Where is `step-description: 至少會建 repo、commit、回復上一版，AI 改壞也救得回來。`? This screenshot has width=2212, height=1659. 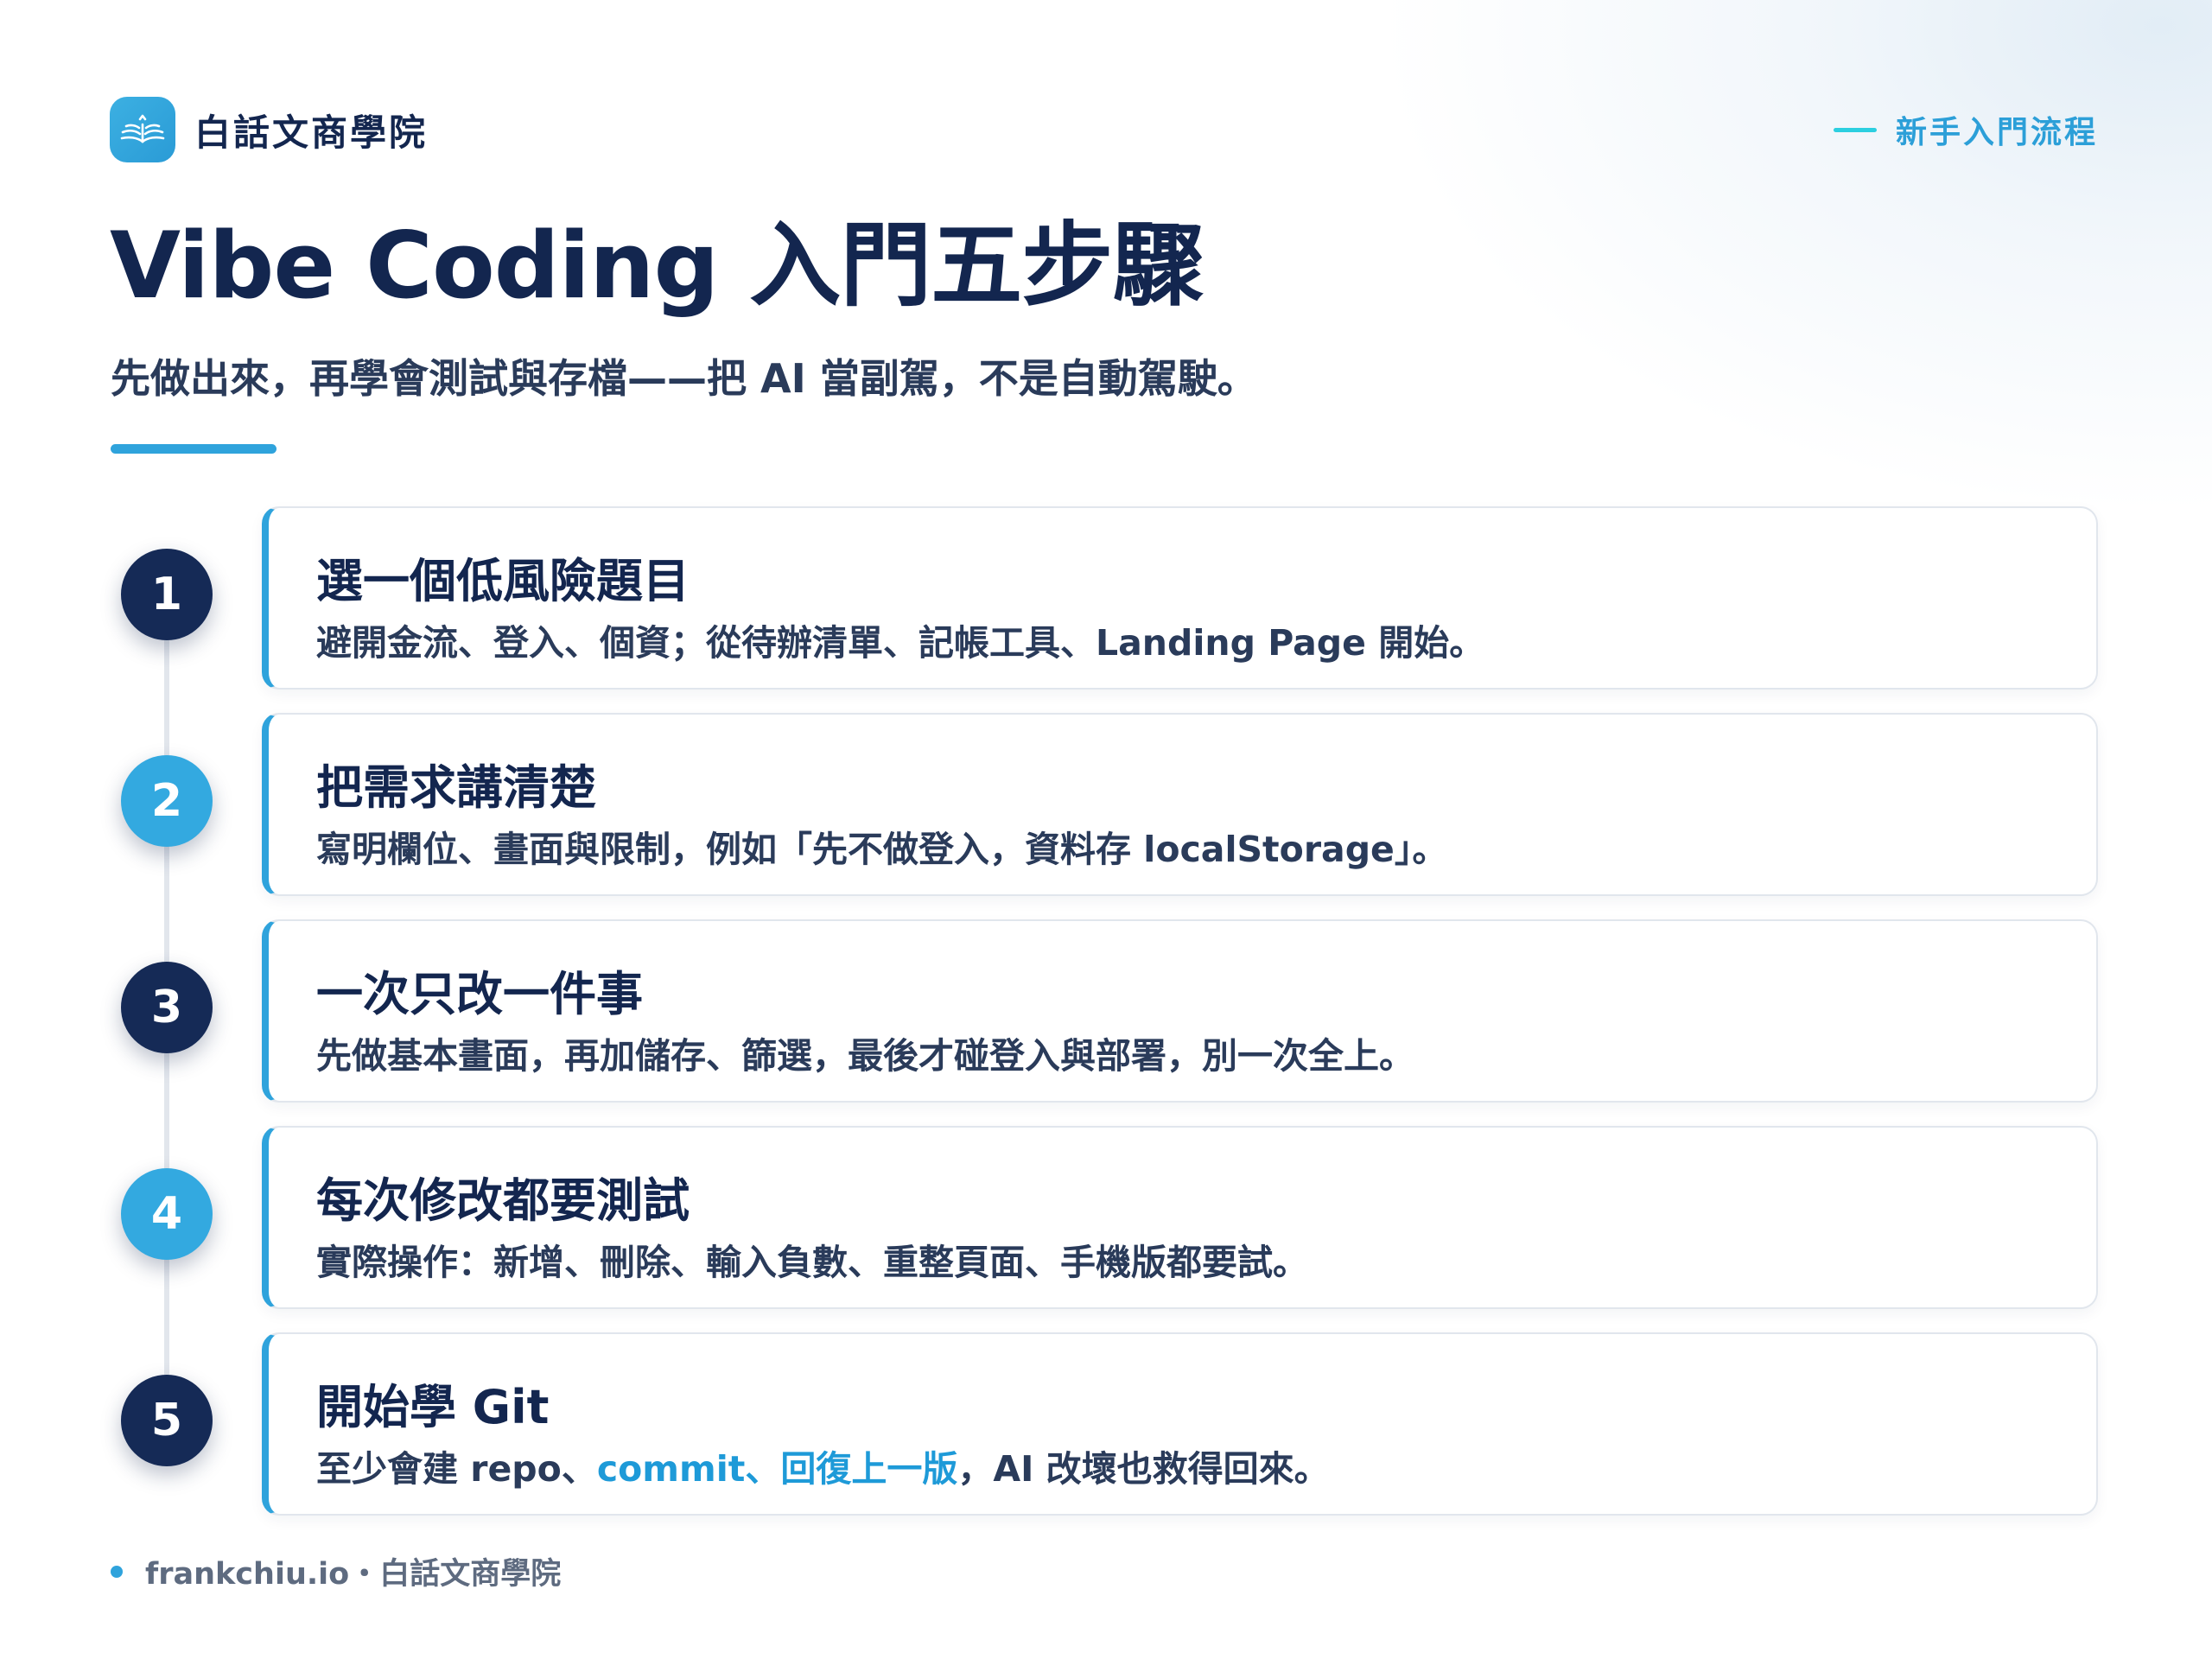
step-description: 至少會建 repo、commit、回復上一版，AI 改壞也救得回來。 is located at coordinates (823, 1465).